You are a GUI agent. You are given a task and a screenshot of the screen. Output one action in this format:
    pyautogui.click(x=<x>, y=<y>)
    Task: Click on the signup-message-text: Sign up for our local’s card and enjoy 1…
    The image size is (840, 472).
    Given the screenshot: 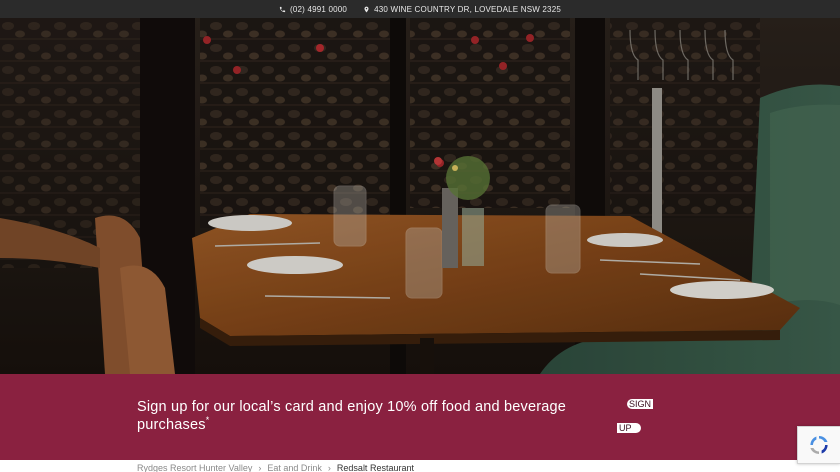 What is the action you would take?
    pyautogui.click(x=352, y=416)
    